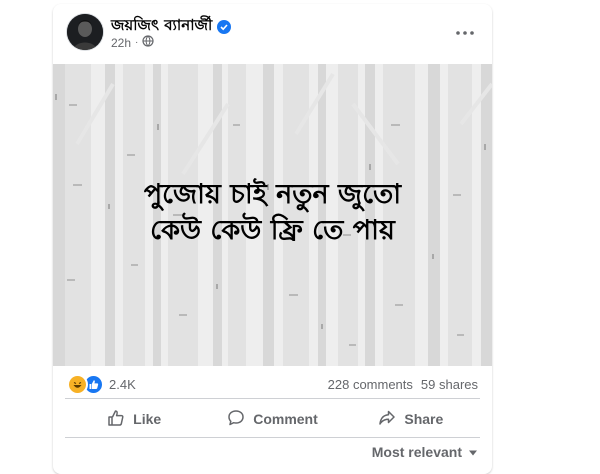 This screenshot has height=474, width=600. Describe the element at coordinates (148, 42) in the screenshot. I see `globe-icon` at that location.